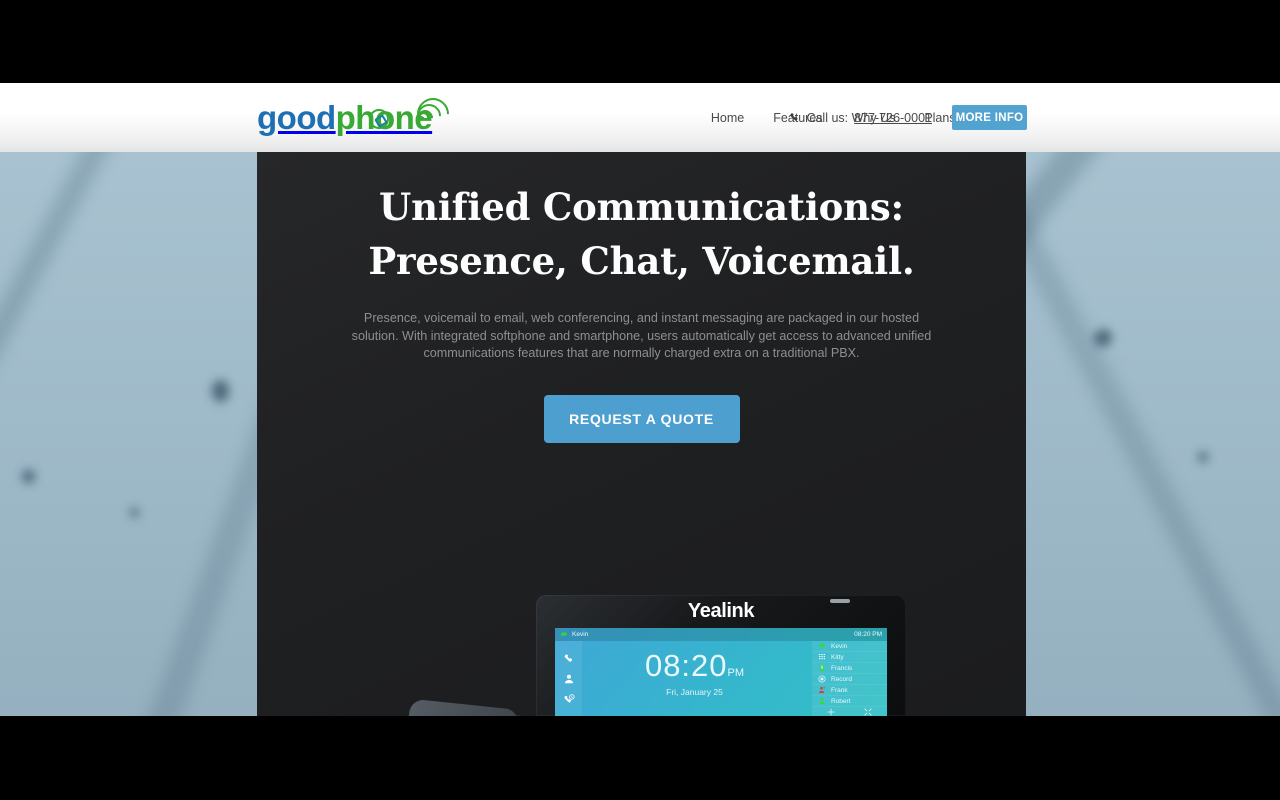  I want to click on call-history-icon, so click(569, 699).